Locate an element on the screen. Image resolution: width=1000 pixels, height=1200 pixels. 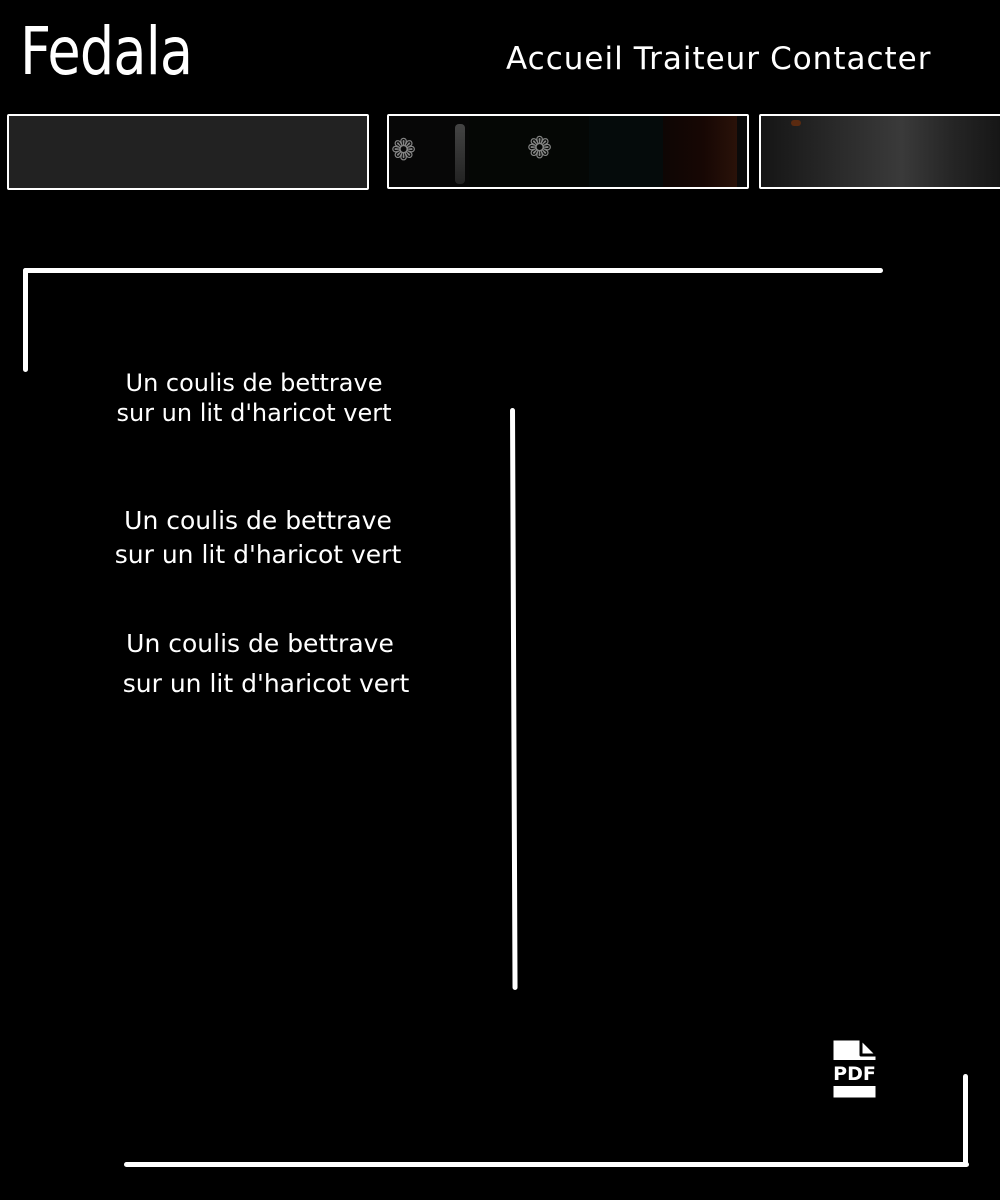
main-nav: Accueil Traiteur Contacter is located at coordinates (719, 59).